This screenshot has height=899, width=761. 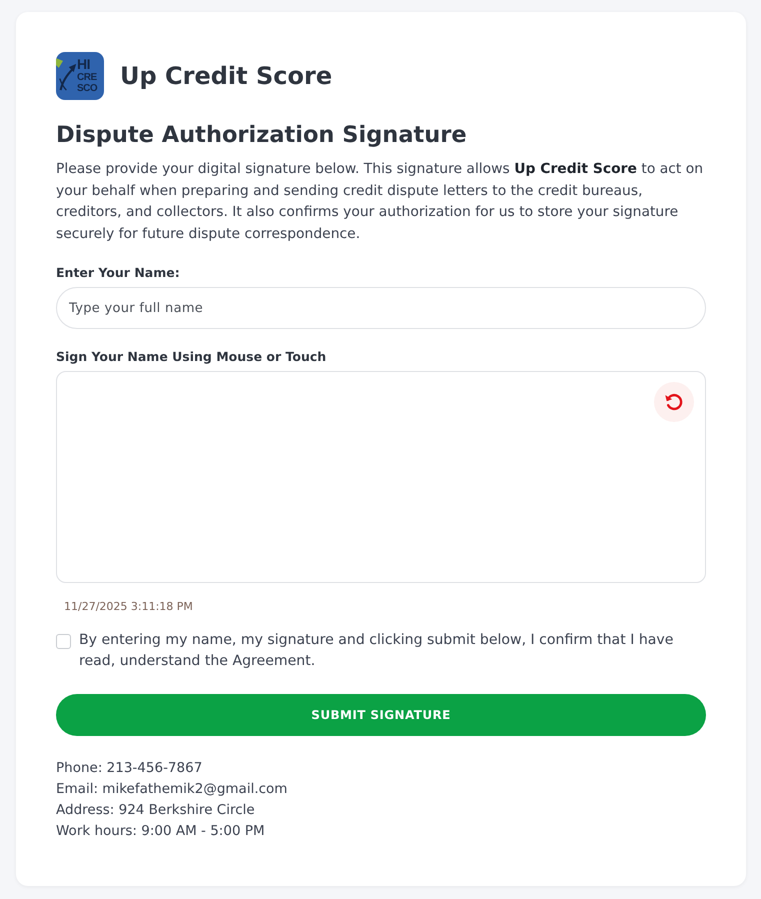 I want to click on contact-info-text: Email: mikefathemik2@gmail.com, so click(x=172, y=789).